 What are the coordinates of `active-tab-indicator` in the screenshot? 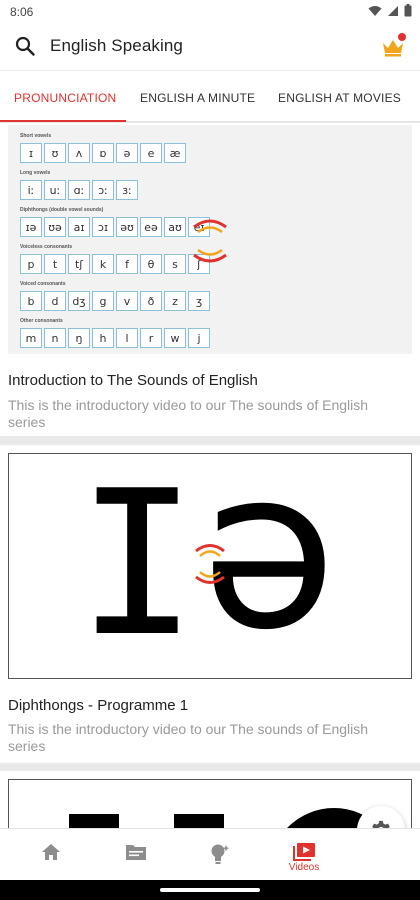 It's located at (63, 121).